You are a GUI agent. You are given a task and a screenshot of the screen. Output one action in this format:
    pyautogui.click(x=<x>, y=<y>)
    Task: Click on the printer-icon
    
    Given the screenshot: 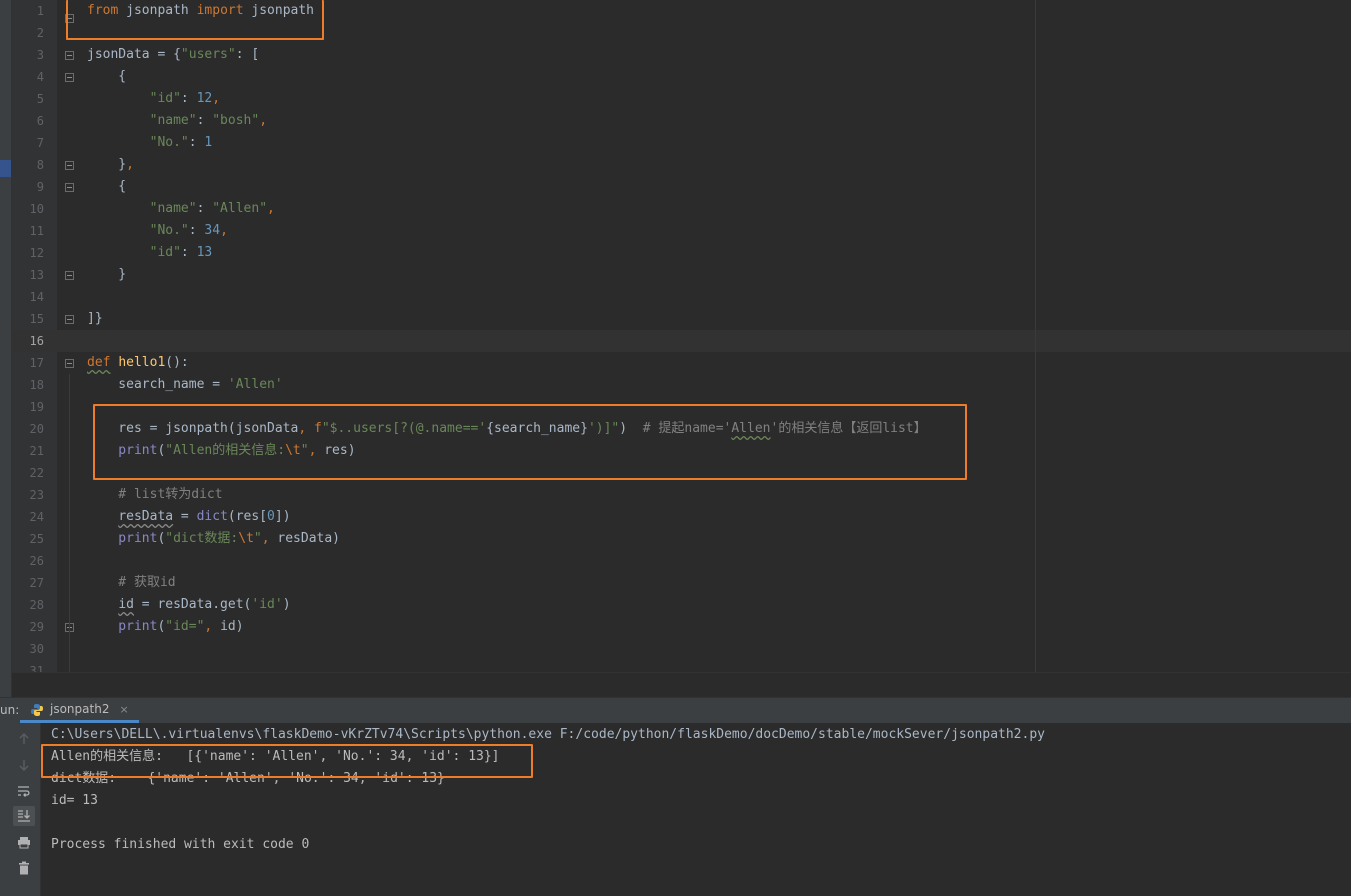 What is the action you would take?
    pyautogui.click(x=24, y=842)
    